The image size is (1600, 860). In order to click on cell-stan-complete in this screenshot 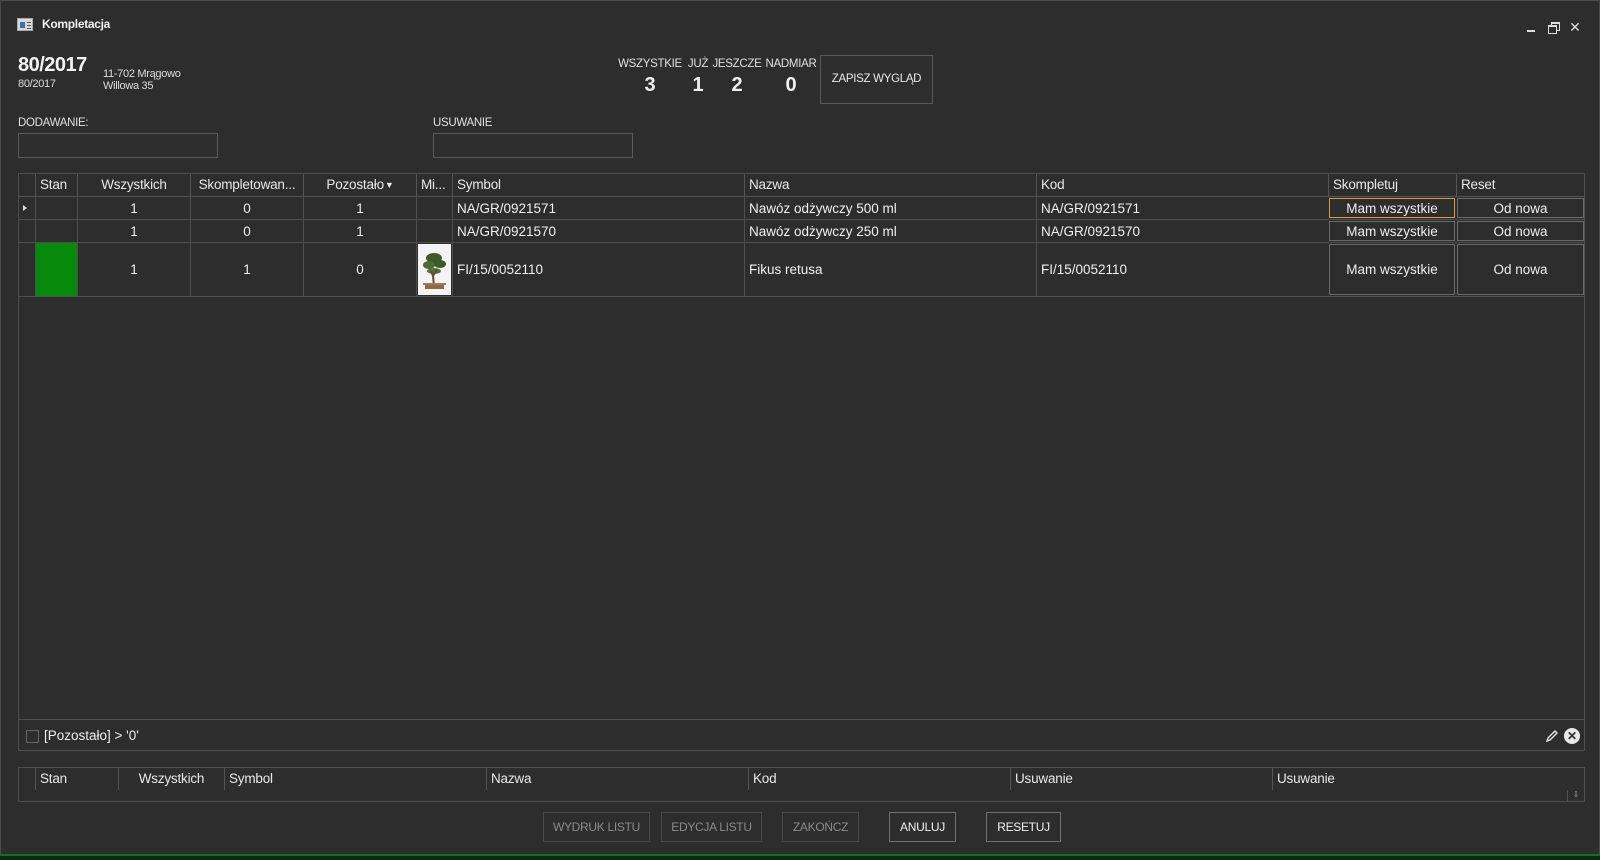, I will do `click(56, 269)`.